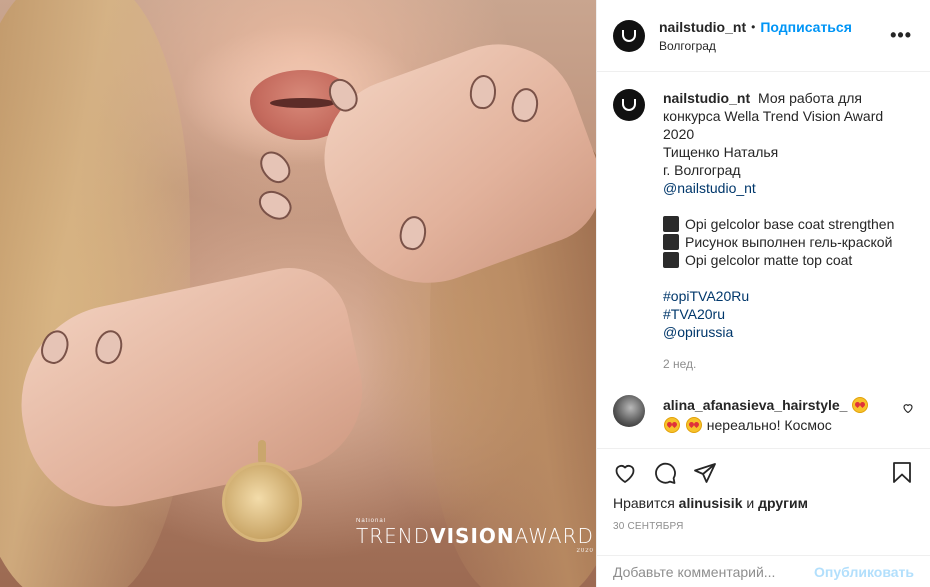  Describe the element at coordinates (788, 332) in the screenshot. I see `caption-mention-link: @opirussia` at that location.